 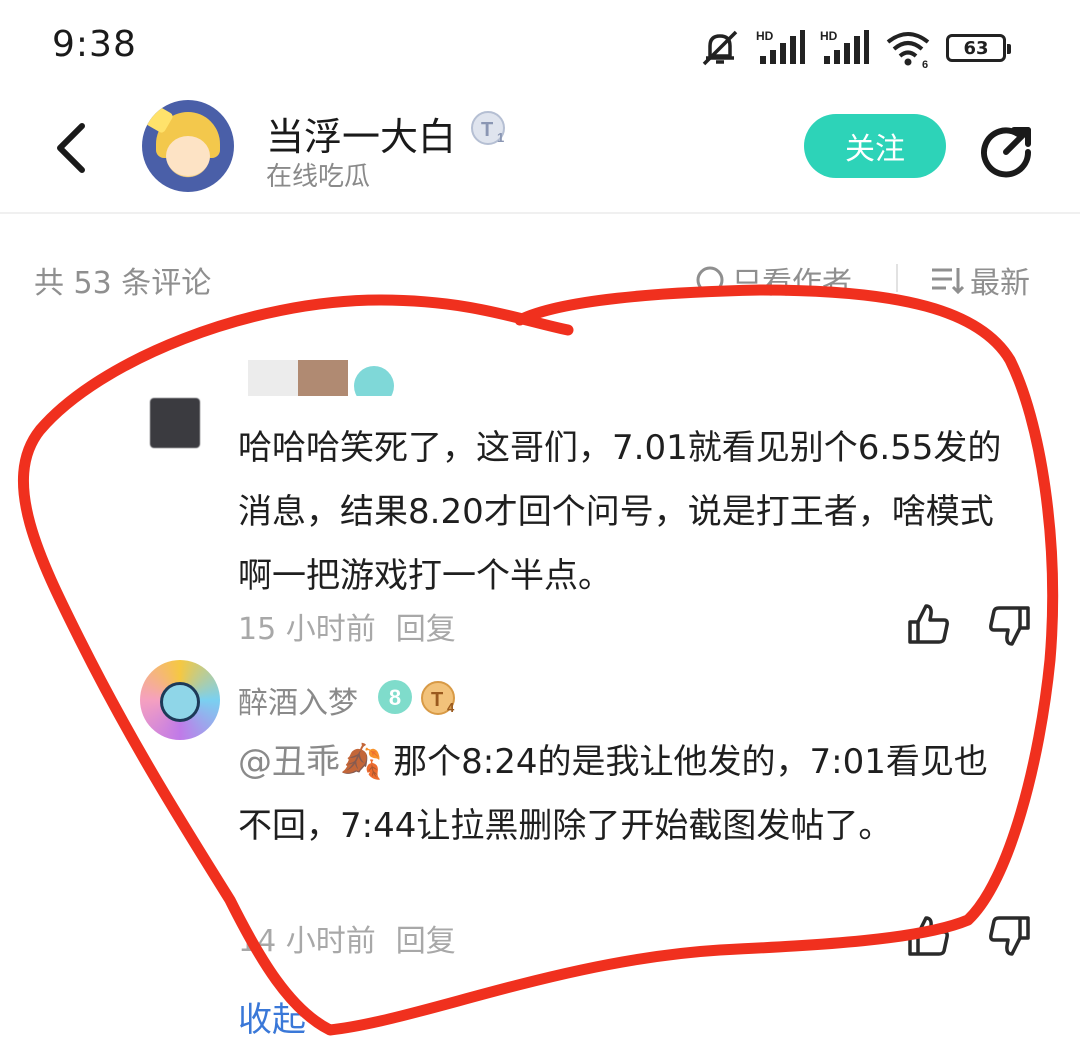 I want to click on mute-bell-icon, so click(x=720, y=48).